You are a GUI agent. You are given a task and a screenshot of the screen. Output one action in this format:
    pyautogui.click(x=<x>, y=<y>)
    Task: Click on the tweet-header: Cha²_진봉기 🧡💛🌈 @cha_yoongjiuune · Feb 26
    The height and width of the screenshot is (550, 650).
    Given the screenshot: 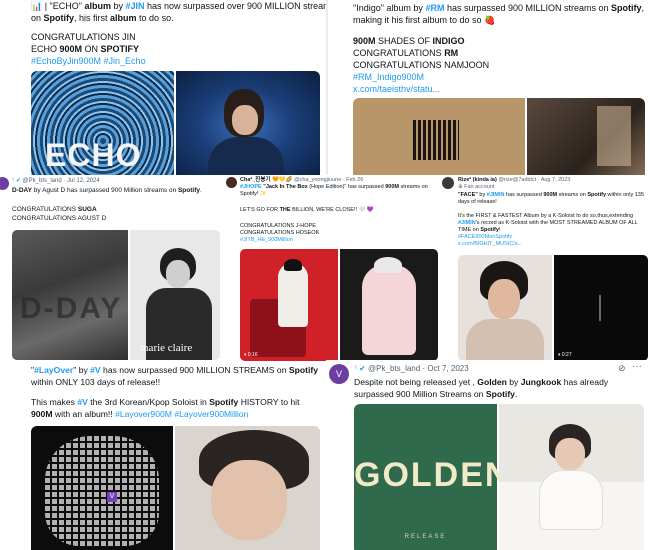 What is the action you would take?
    pyautogui.click(x=302, y=180)
    